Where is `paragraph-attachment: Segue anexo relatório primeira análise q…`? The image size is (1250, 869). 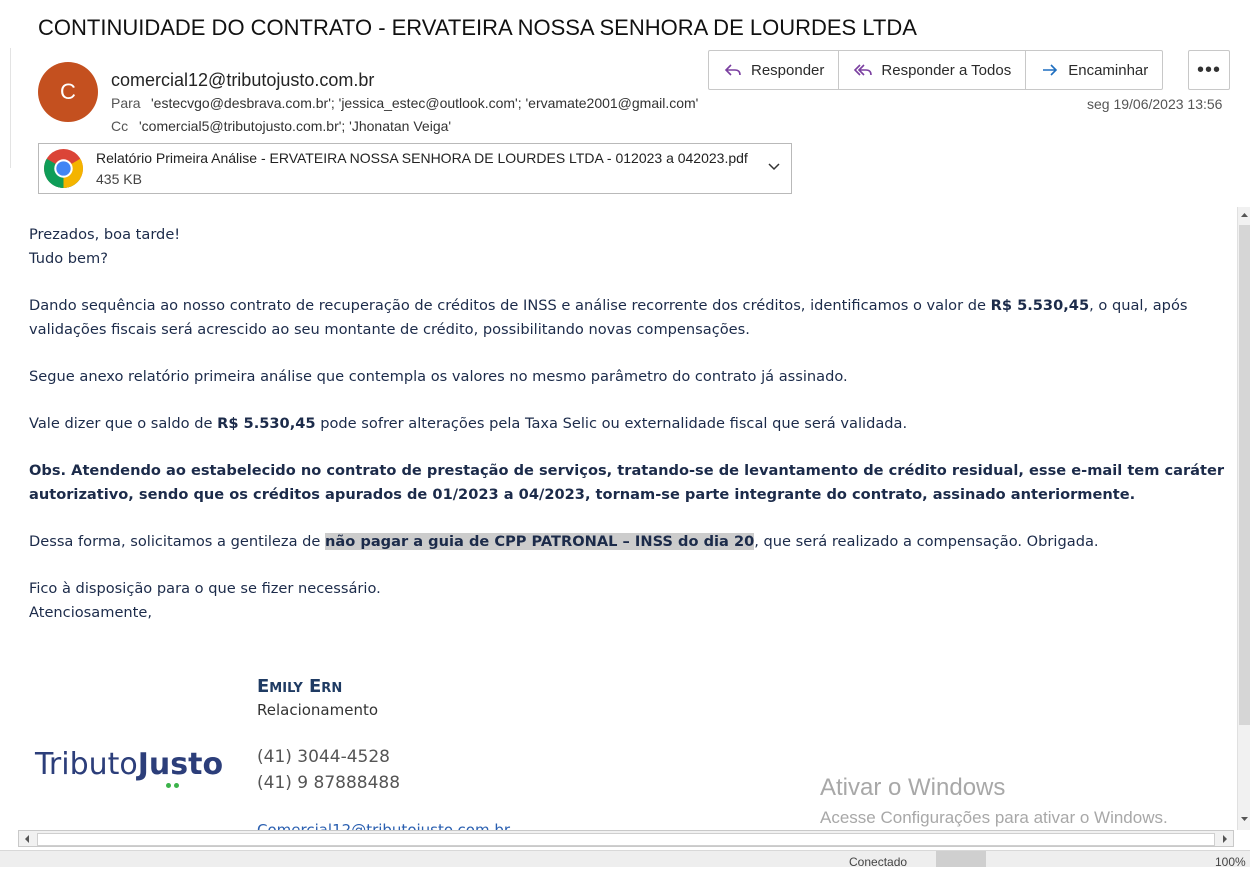
paragraph-attachment: Segue anexo relatório primeira análise q… is located at coordinates (438, 376).